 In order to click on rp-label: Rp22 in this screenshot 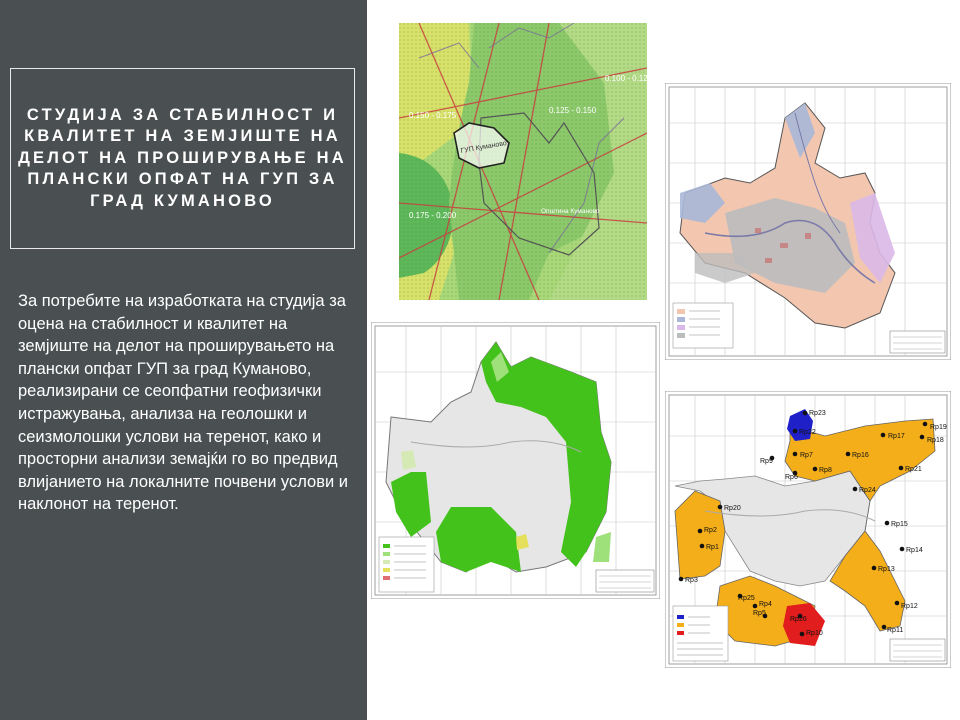, I will do `click(807, 432)`.